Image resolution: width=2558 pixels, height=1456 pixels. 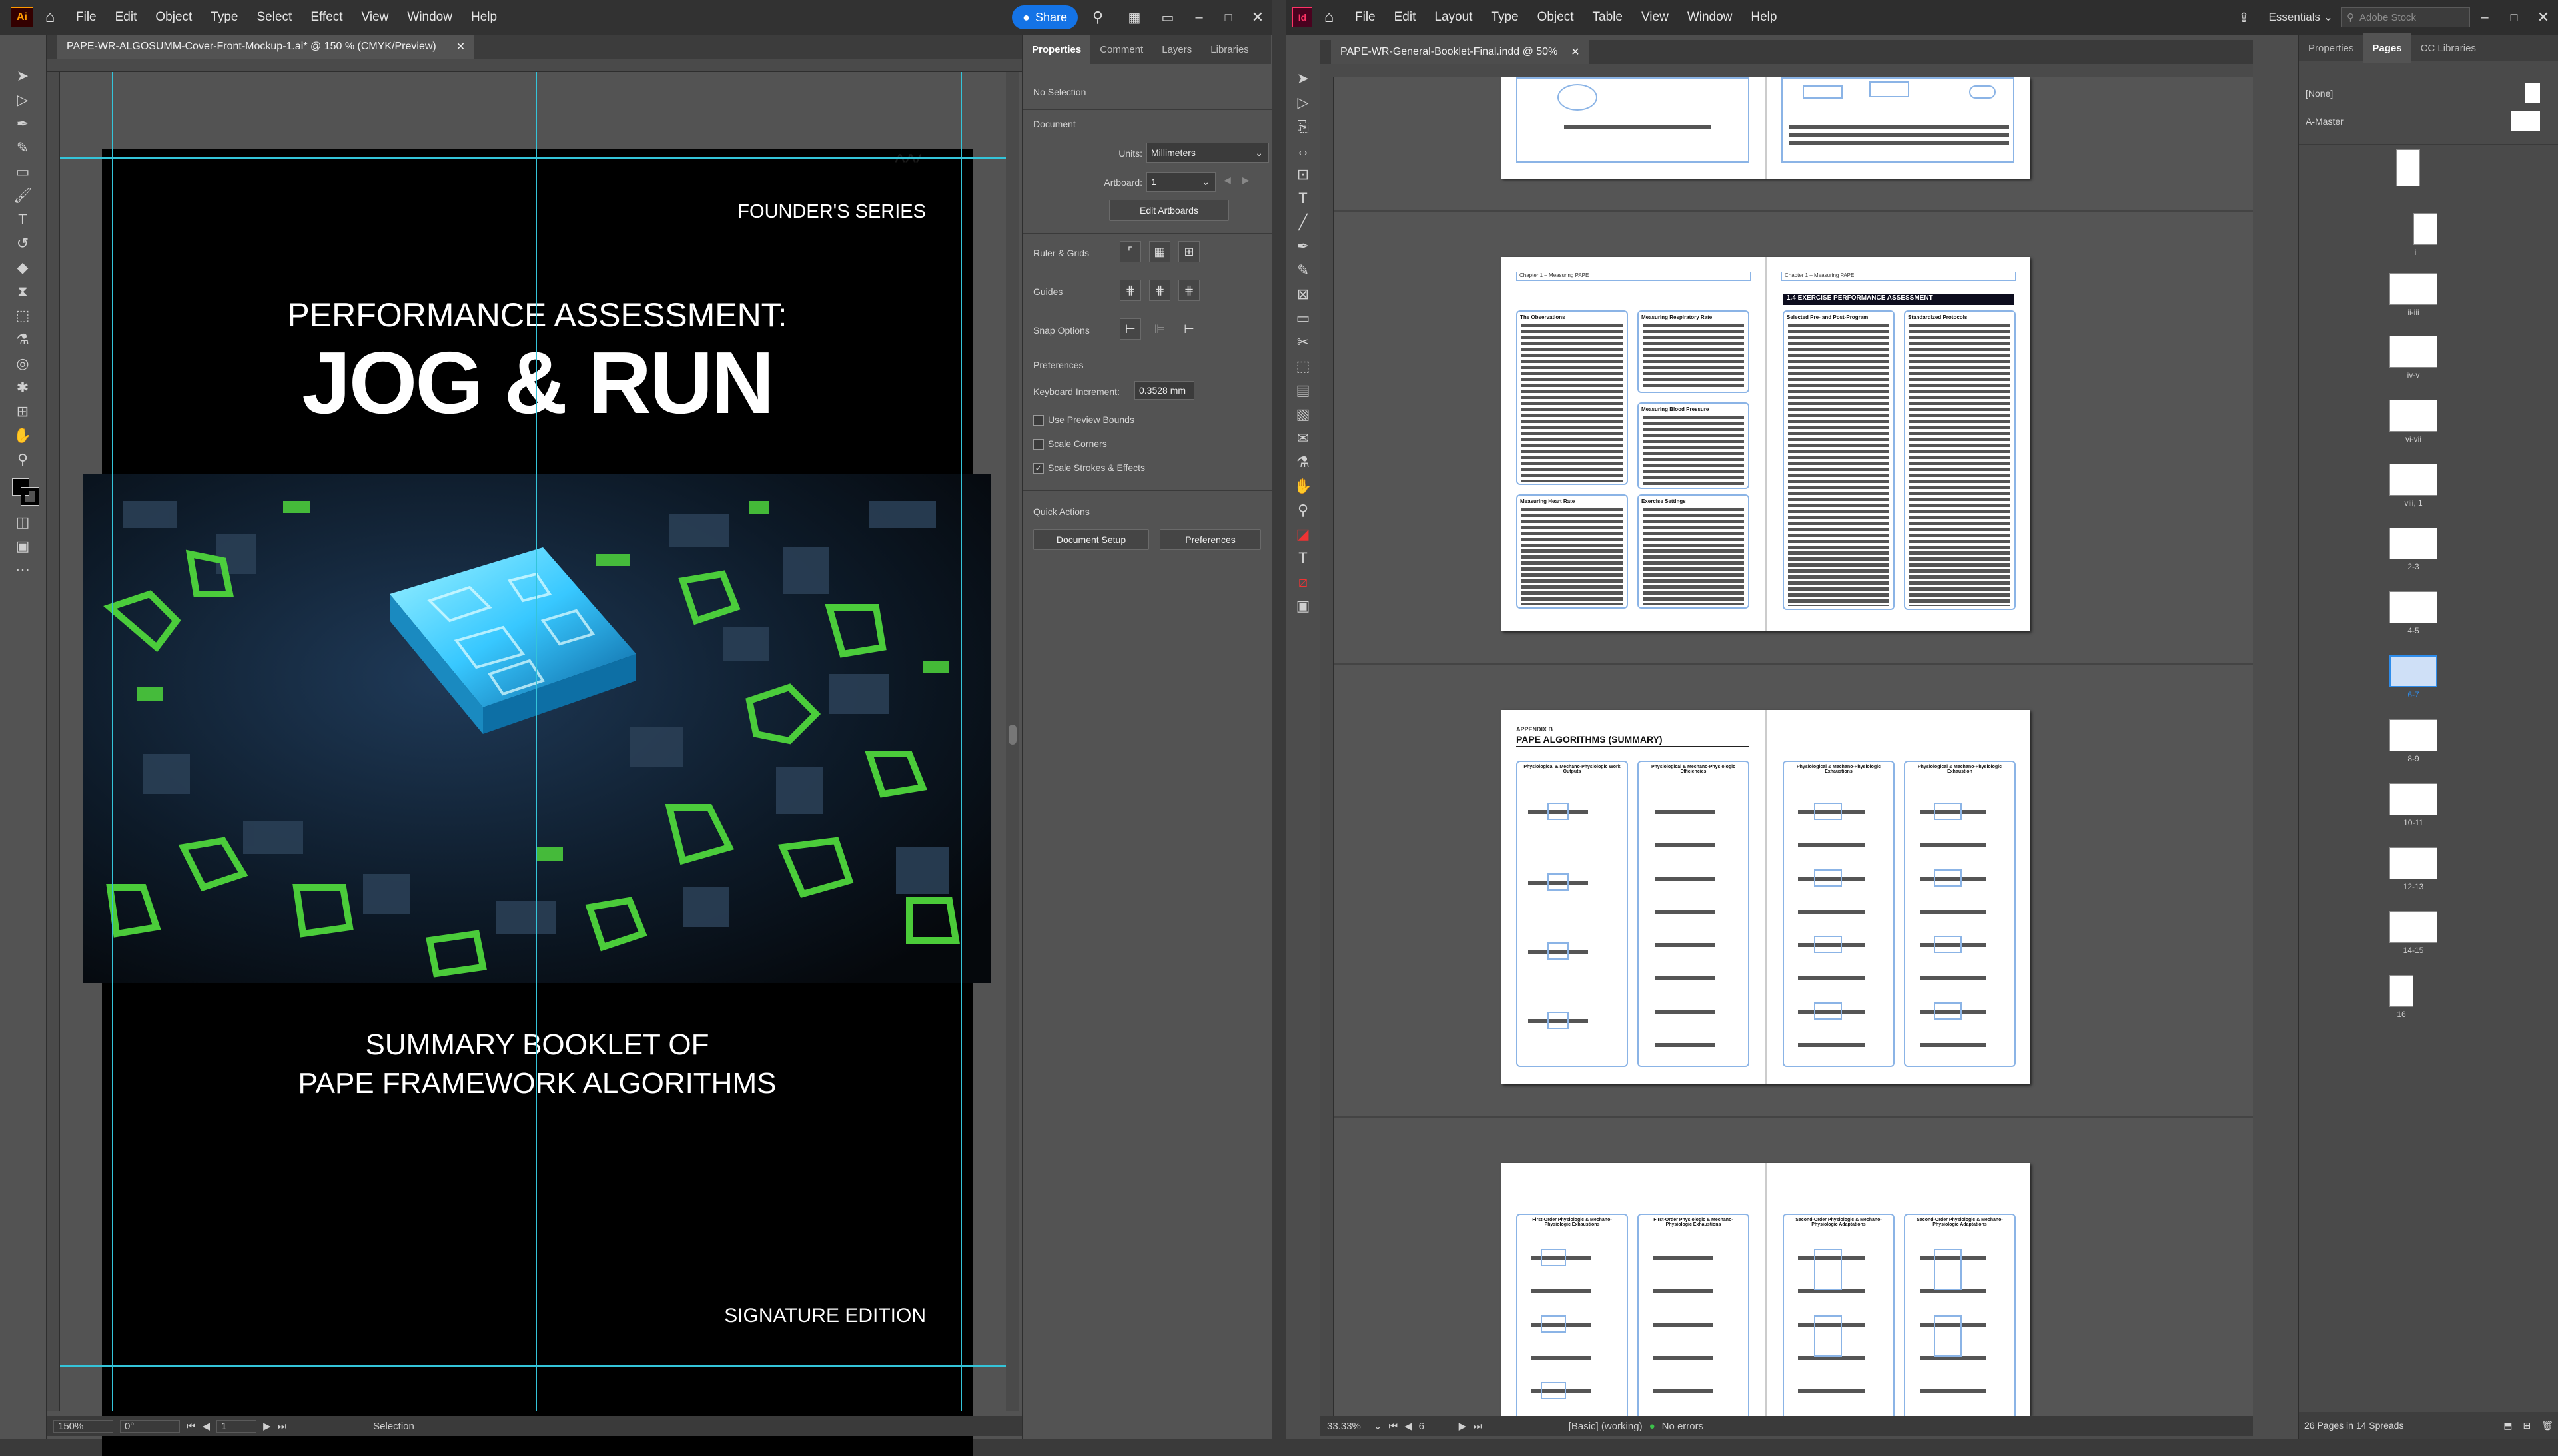 What do you see at coordinates (22, 436) in the screenshot?
I see `hand-tool-icon: ✋` at bounding box center [22, 436].